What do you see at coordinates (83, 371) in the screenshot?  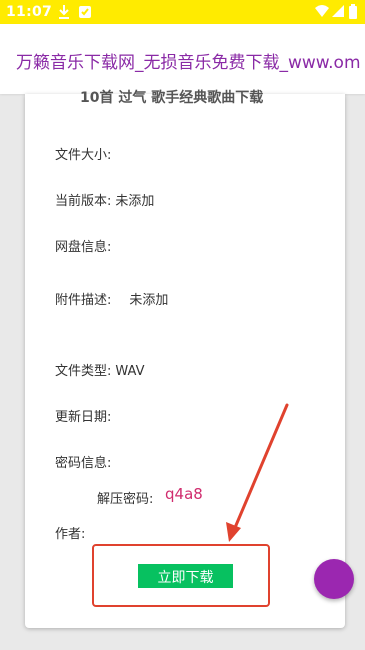 I see `field-label: 文件类型:` at bounding box center [83, 371].